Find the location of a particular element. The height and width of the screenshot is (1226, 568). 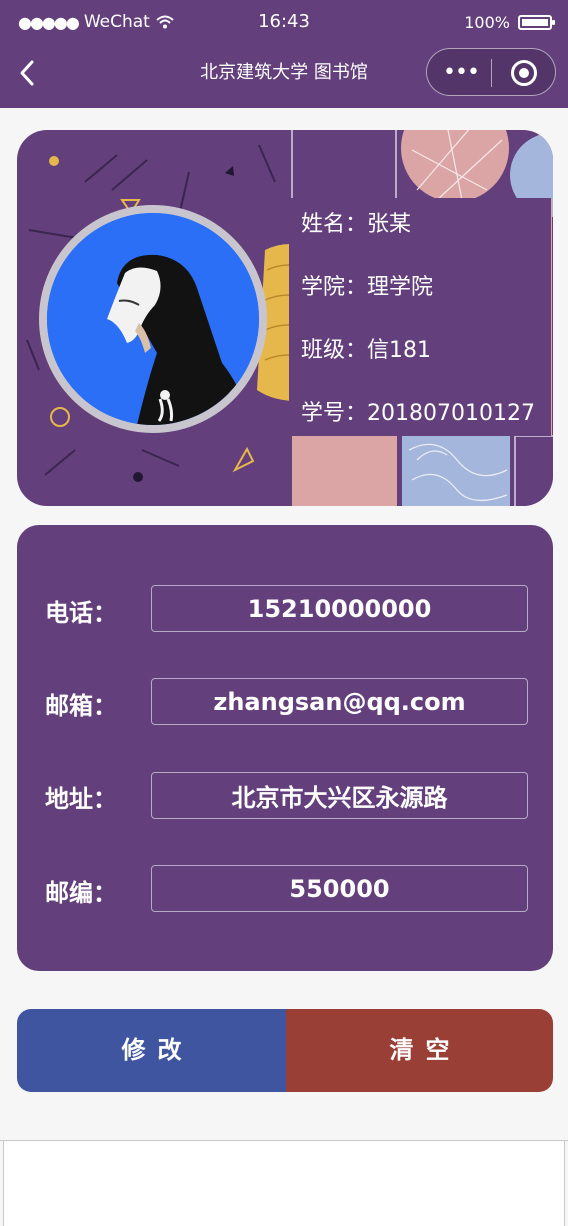

nav-bar: ●●●●● WeChat 16:43 100% 北京建筑大学 图书馆 ••• is located at coordinates (284, 54).